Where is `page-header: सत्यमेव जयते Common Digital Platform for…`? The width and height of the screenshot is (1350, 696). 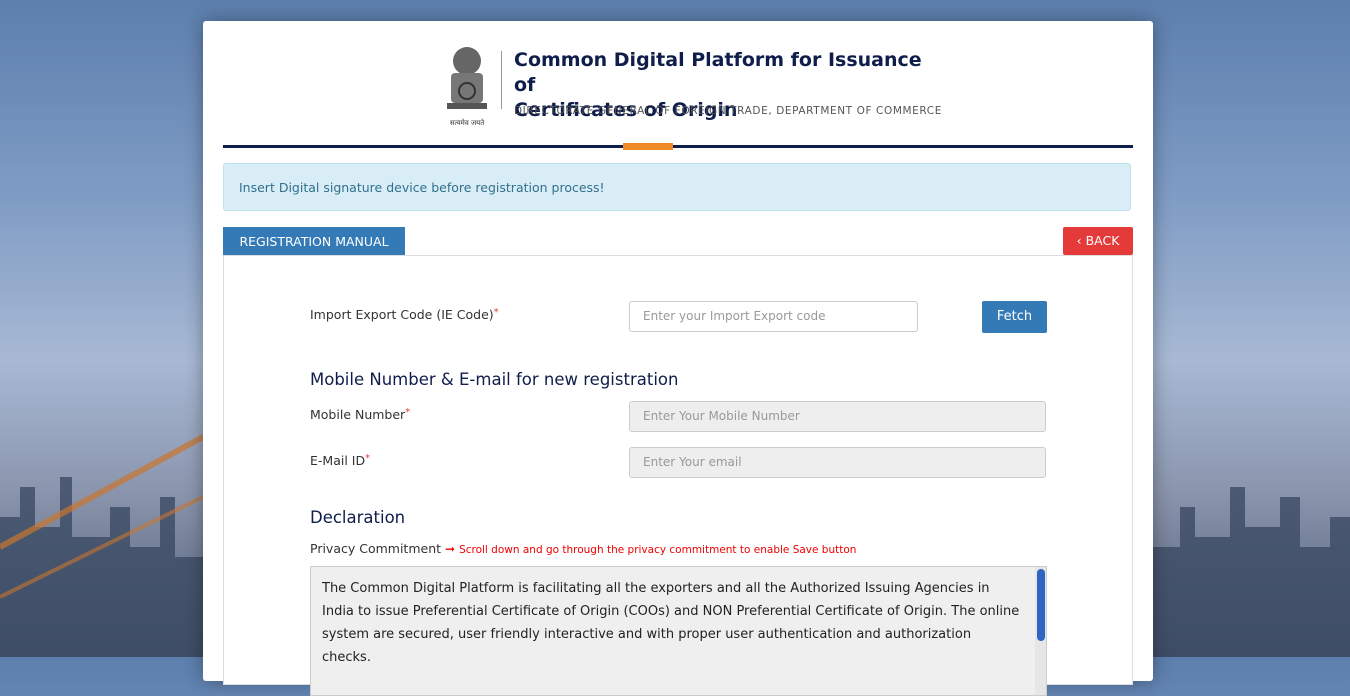
page-header: सत्यमेव जयते Common Digital Platform for… is located at coordinates (678, 85).